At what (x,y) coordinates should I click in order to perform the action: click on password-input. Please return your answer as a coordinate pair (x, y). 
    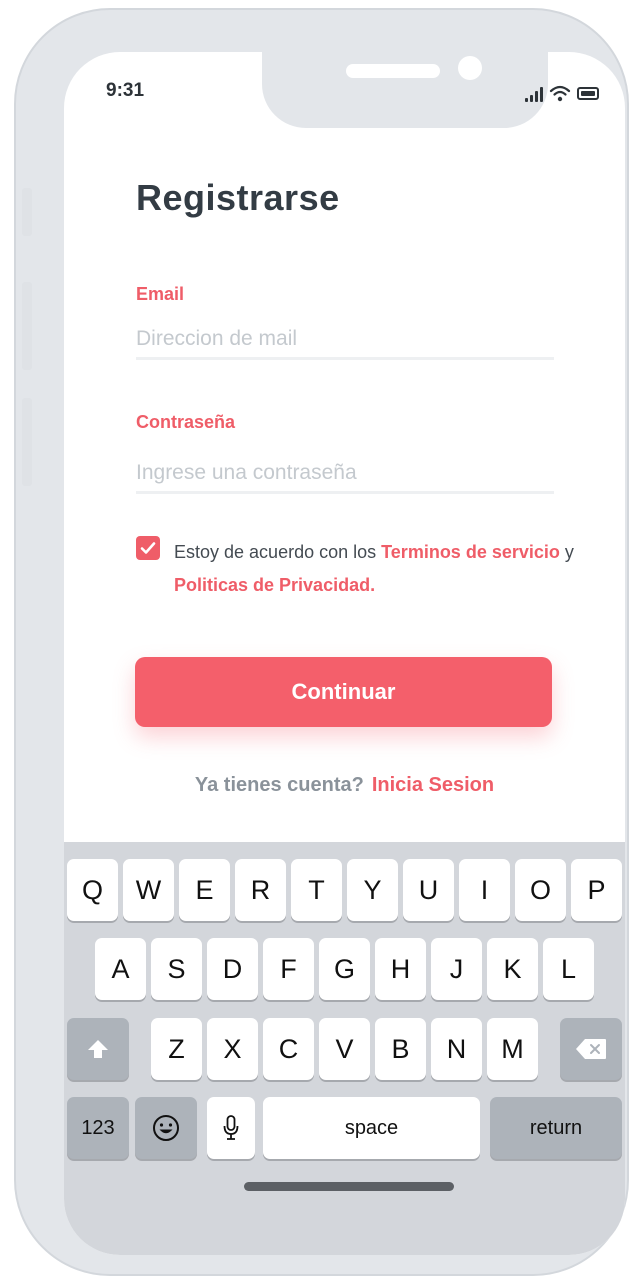
    Looking at the image, I should click on (345, 474).